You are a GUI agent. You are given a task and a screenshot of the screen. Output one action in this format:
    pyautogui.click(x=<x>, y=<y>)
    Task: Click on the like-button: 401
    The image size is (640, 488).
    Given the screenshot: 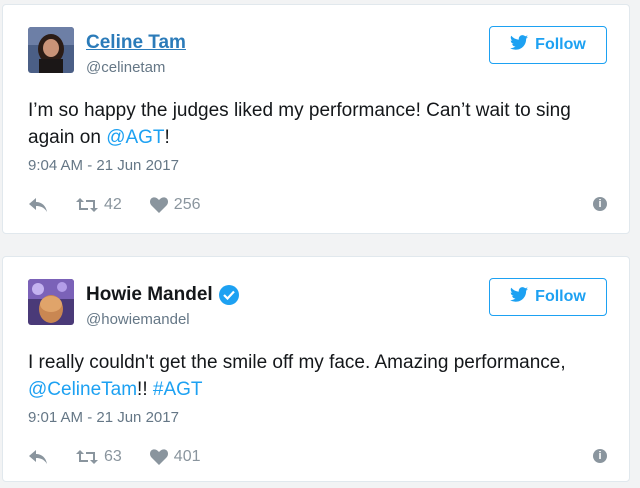 What is the action you would take?
    pyautogui.click(x=175, y=457)
    